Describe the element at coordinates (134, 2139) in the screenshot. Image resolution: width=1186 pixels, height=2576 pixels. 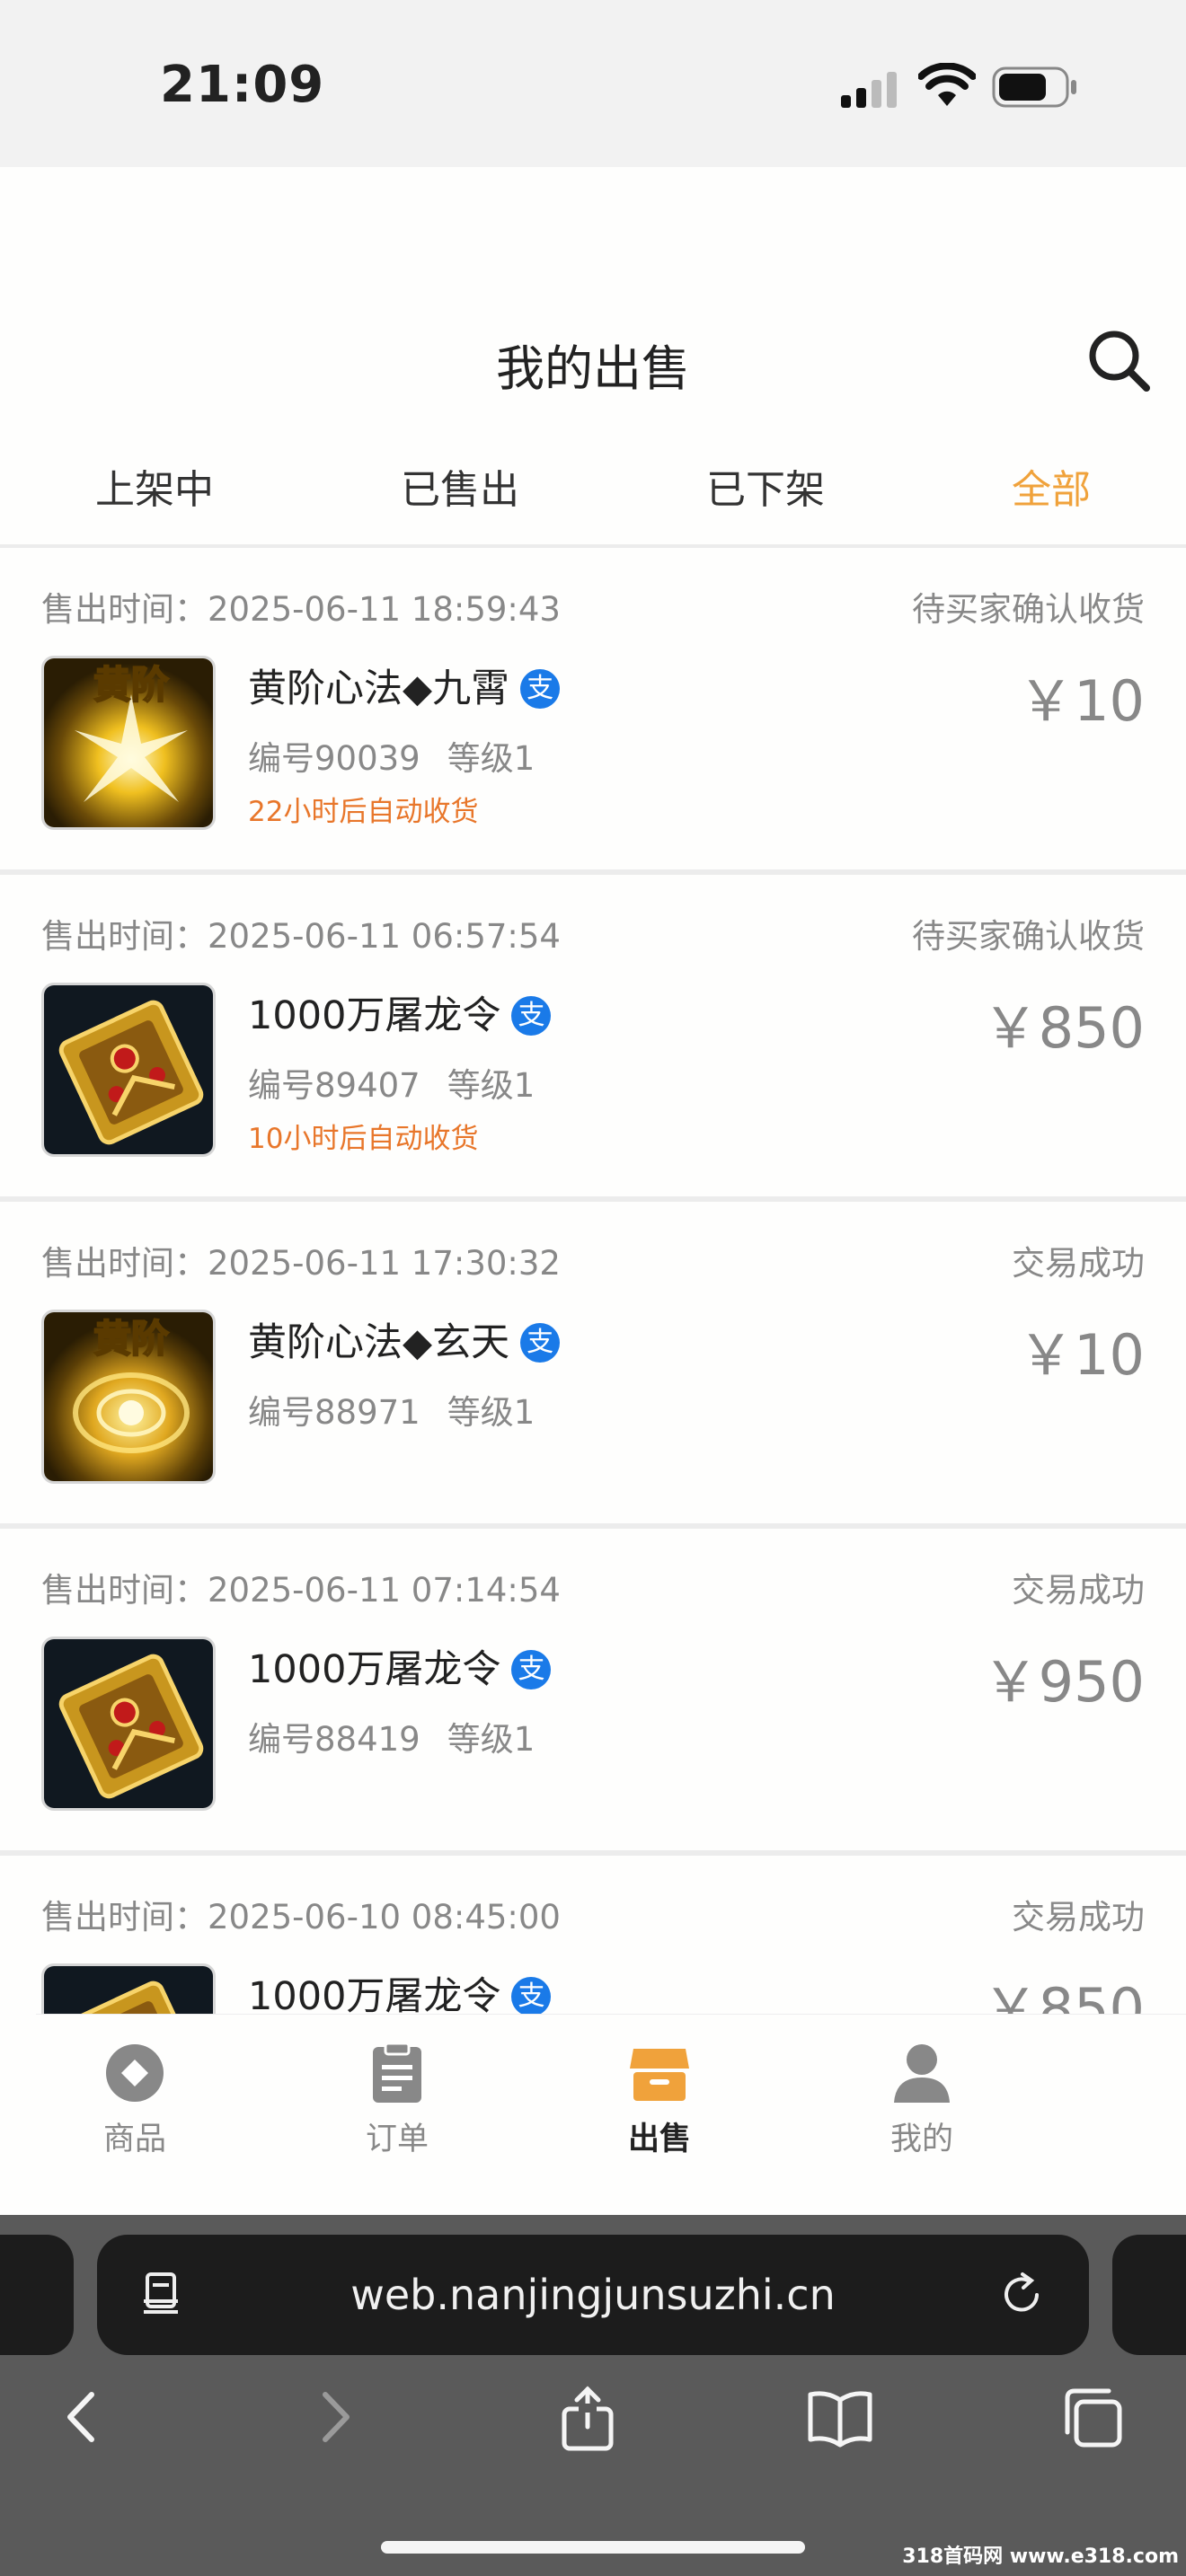
I see `nav-label: 商品` at that location.